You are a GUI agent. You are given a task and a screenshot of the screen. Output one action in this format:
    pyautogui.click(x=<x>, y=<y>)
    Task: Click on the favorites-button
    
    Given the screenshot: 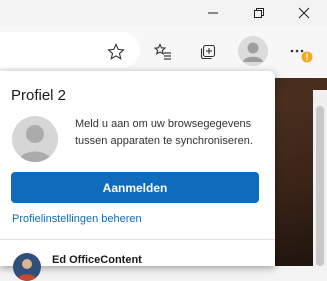 What is the action you would take?
    pyautogui.click(x=163, y=52)
    